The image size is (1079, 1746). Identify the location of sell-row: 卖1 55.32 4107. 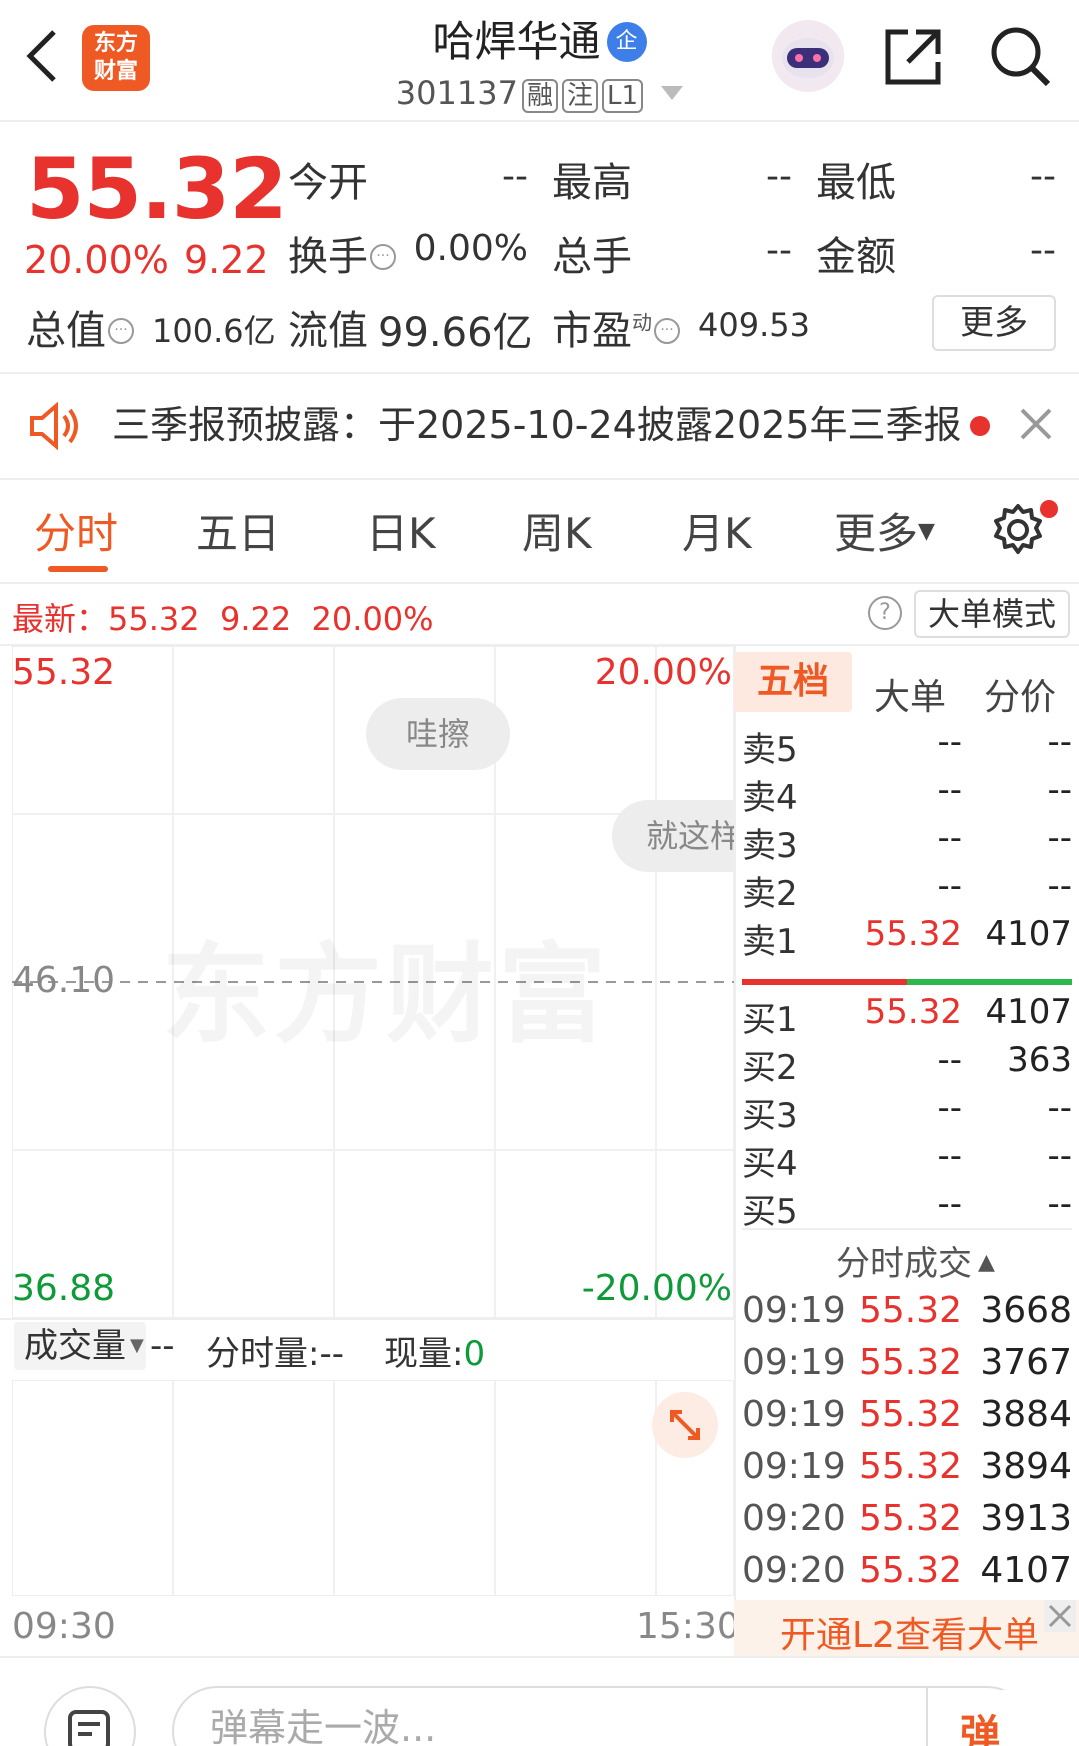
(907, 938).